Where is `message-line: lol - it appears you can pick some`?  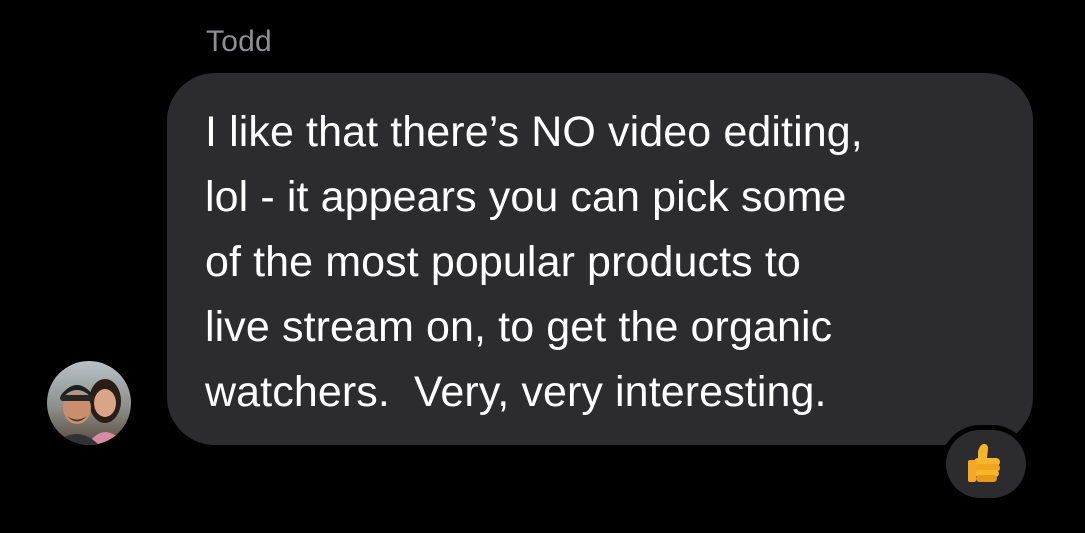
message-line: lol - it appears you can pick some is located at coordinates (526, 197).